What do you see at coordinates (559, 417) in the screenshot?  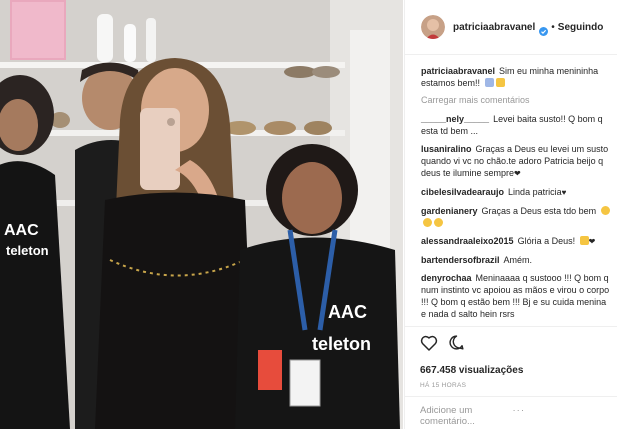 I see `more-icon: ···` at bounding box center [559, 417].